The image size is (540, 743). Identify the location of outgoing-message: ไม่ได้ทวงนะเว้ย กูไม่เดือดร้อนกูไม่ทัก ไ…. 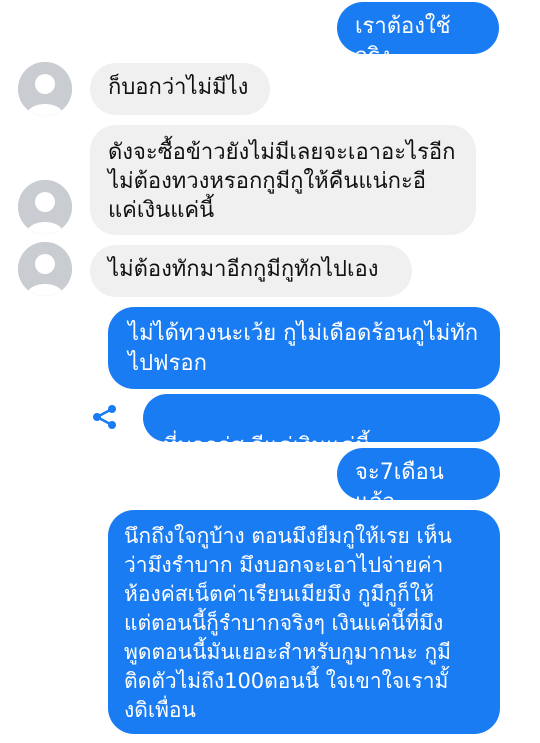
(304, 348).